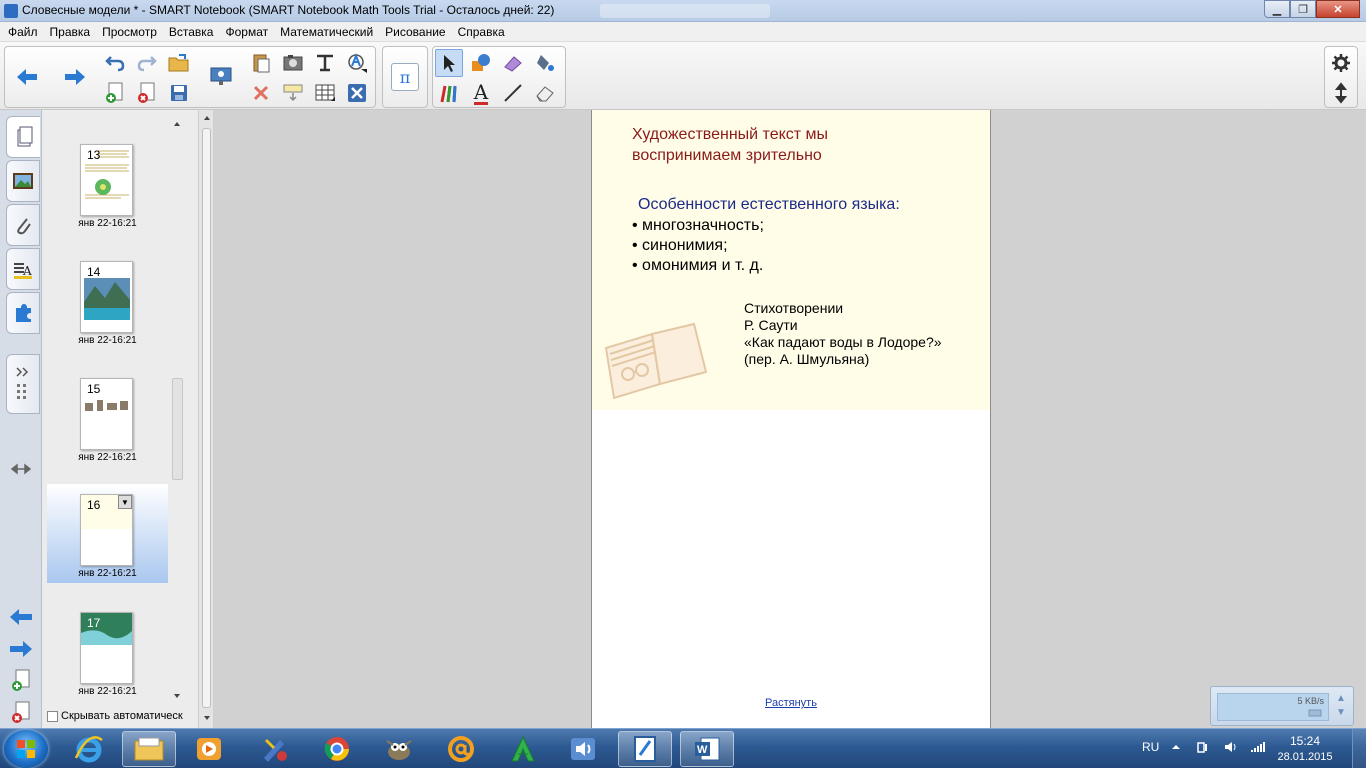  Describe the element at coordinates (1277, 9) in the screenshot. I see `minimize-button: ▁` at that location.